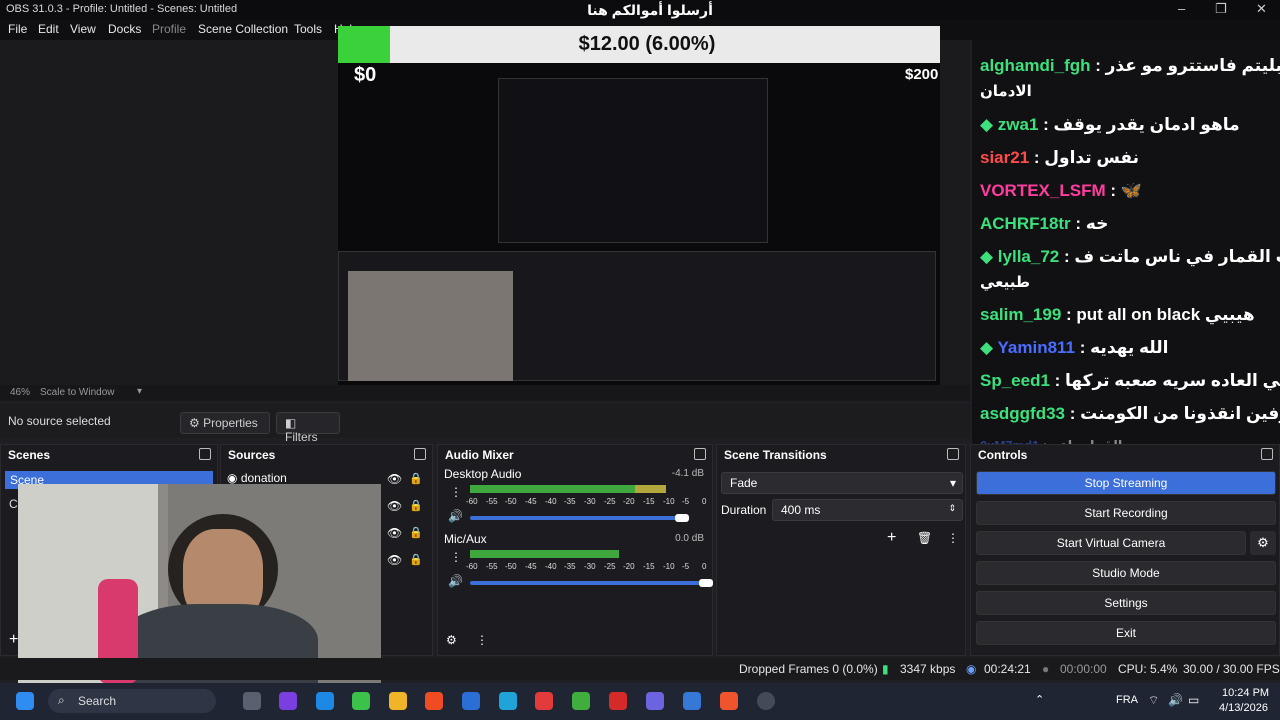 Image resolution: width=1280 pixels, height=720 pixels. What do you see at coordinates (629, 566) in the screenshot?
I see `meter-scale-tick: -20` at bounding box center [629, 566].